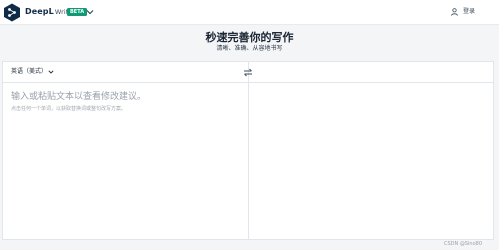  What do you see at coordinates (77, 12) in the screenshot?
I see `beta-badge: BETA` at bounding box center [77, 12].